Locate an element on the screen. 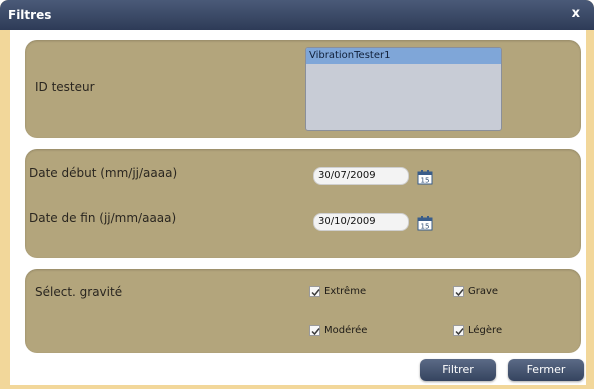 This screenshot has width=594, height=389. checkbox-grave: Grave is located at coordinates (475, 291).